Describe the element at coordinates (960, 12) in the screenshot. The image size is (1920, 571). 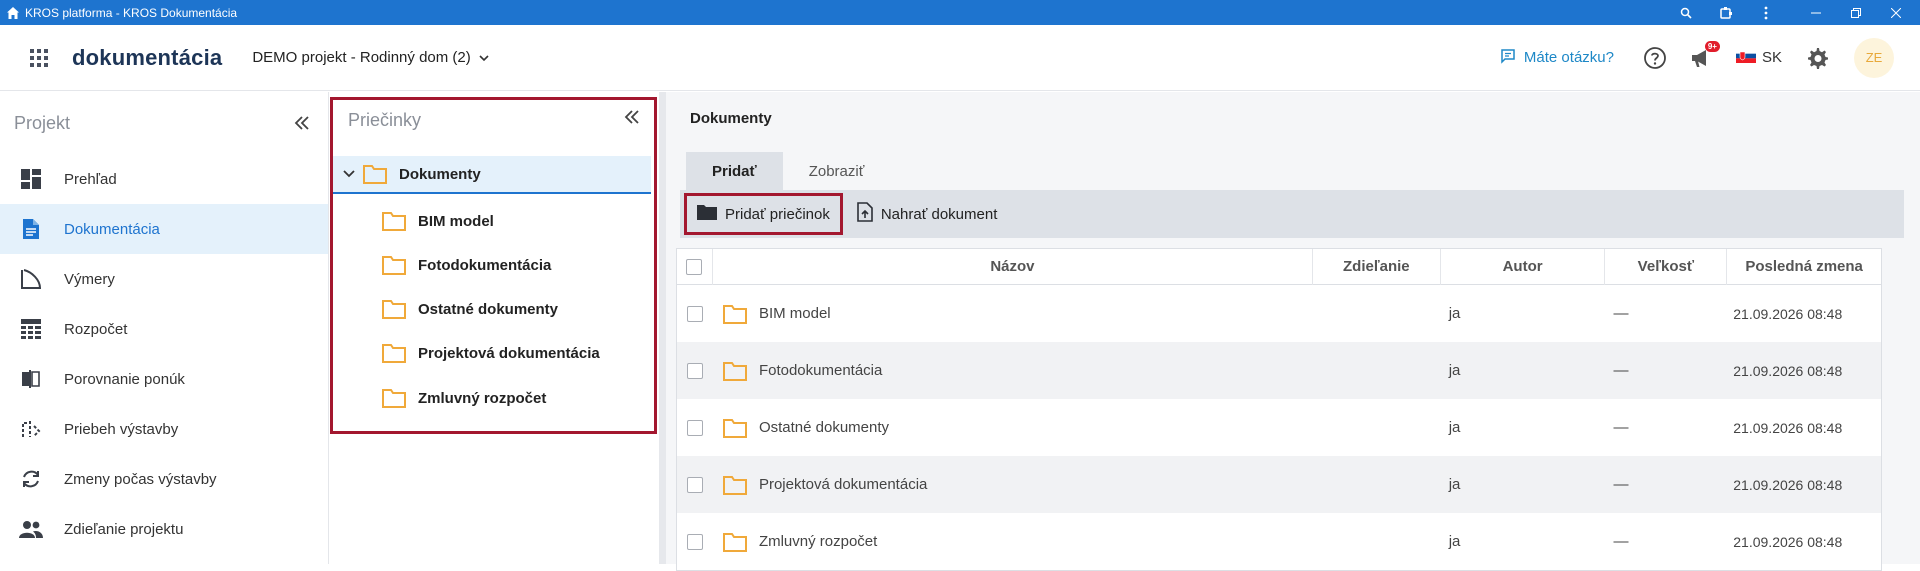
I see `window-titlebar: KROS platforma - KROS Dokumentácia` at that location.